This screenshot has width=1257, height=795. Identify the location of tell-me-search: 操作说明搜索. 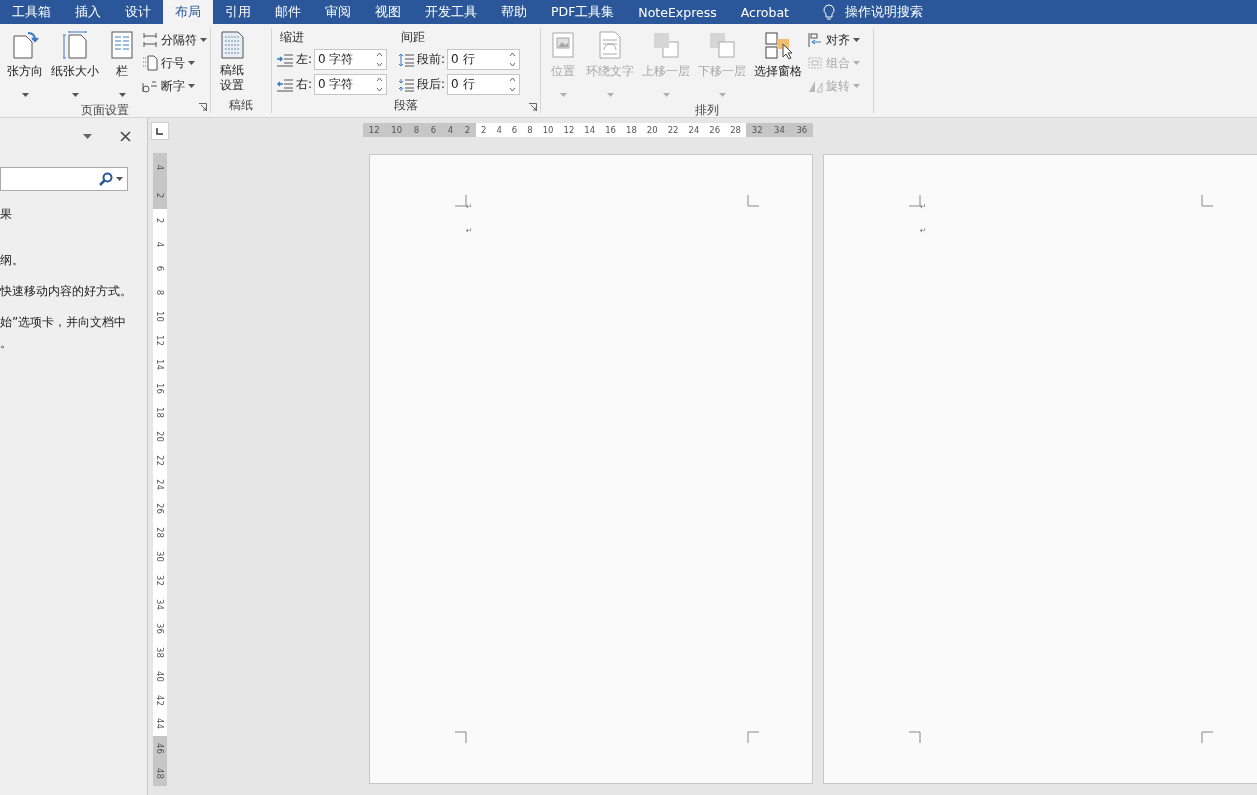
(884, 12).